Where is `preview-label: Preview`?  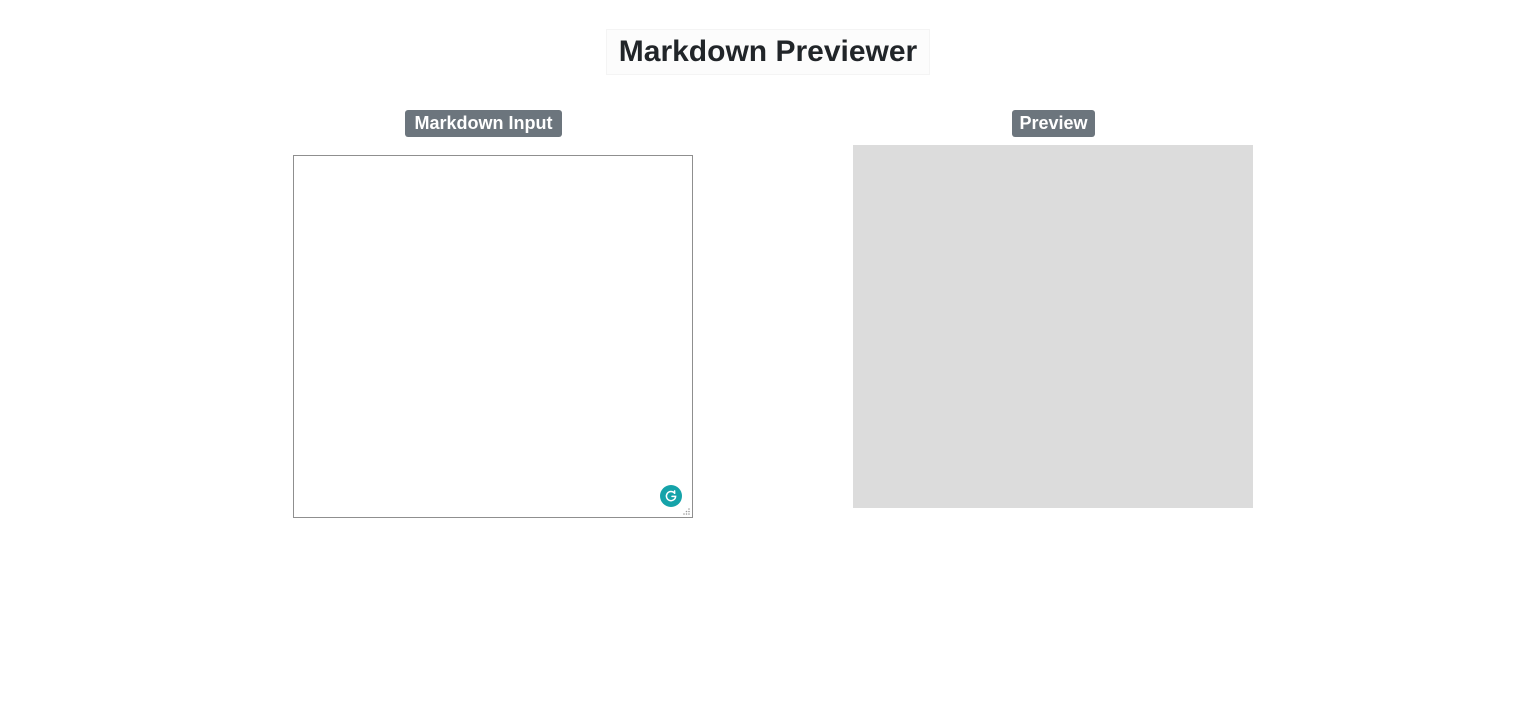 preview-label: Preview is located at coordinates (1053, 123).